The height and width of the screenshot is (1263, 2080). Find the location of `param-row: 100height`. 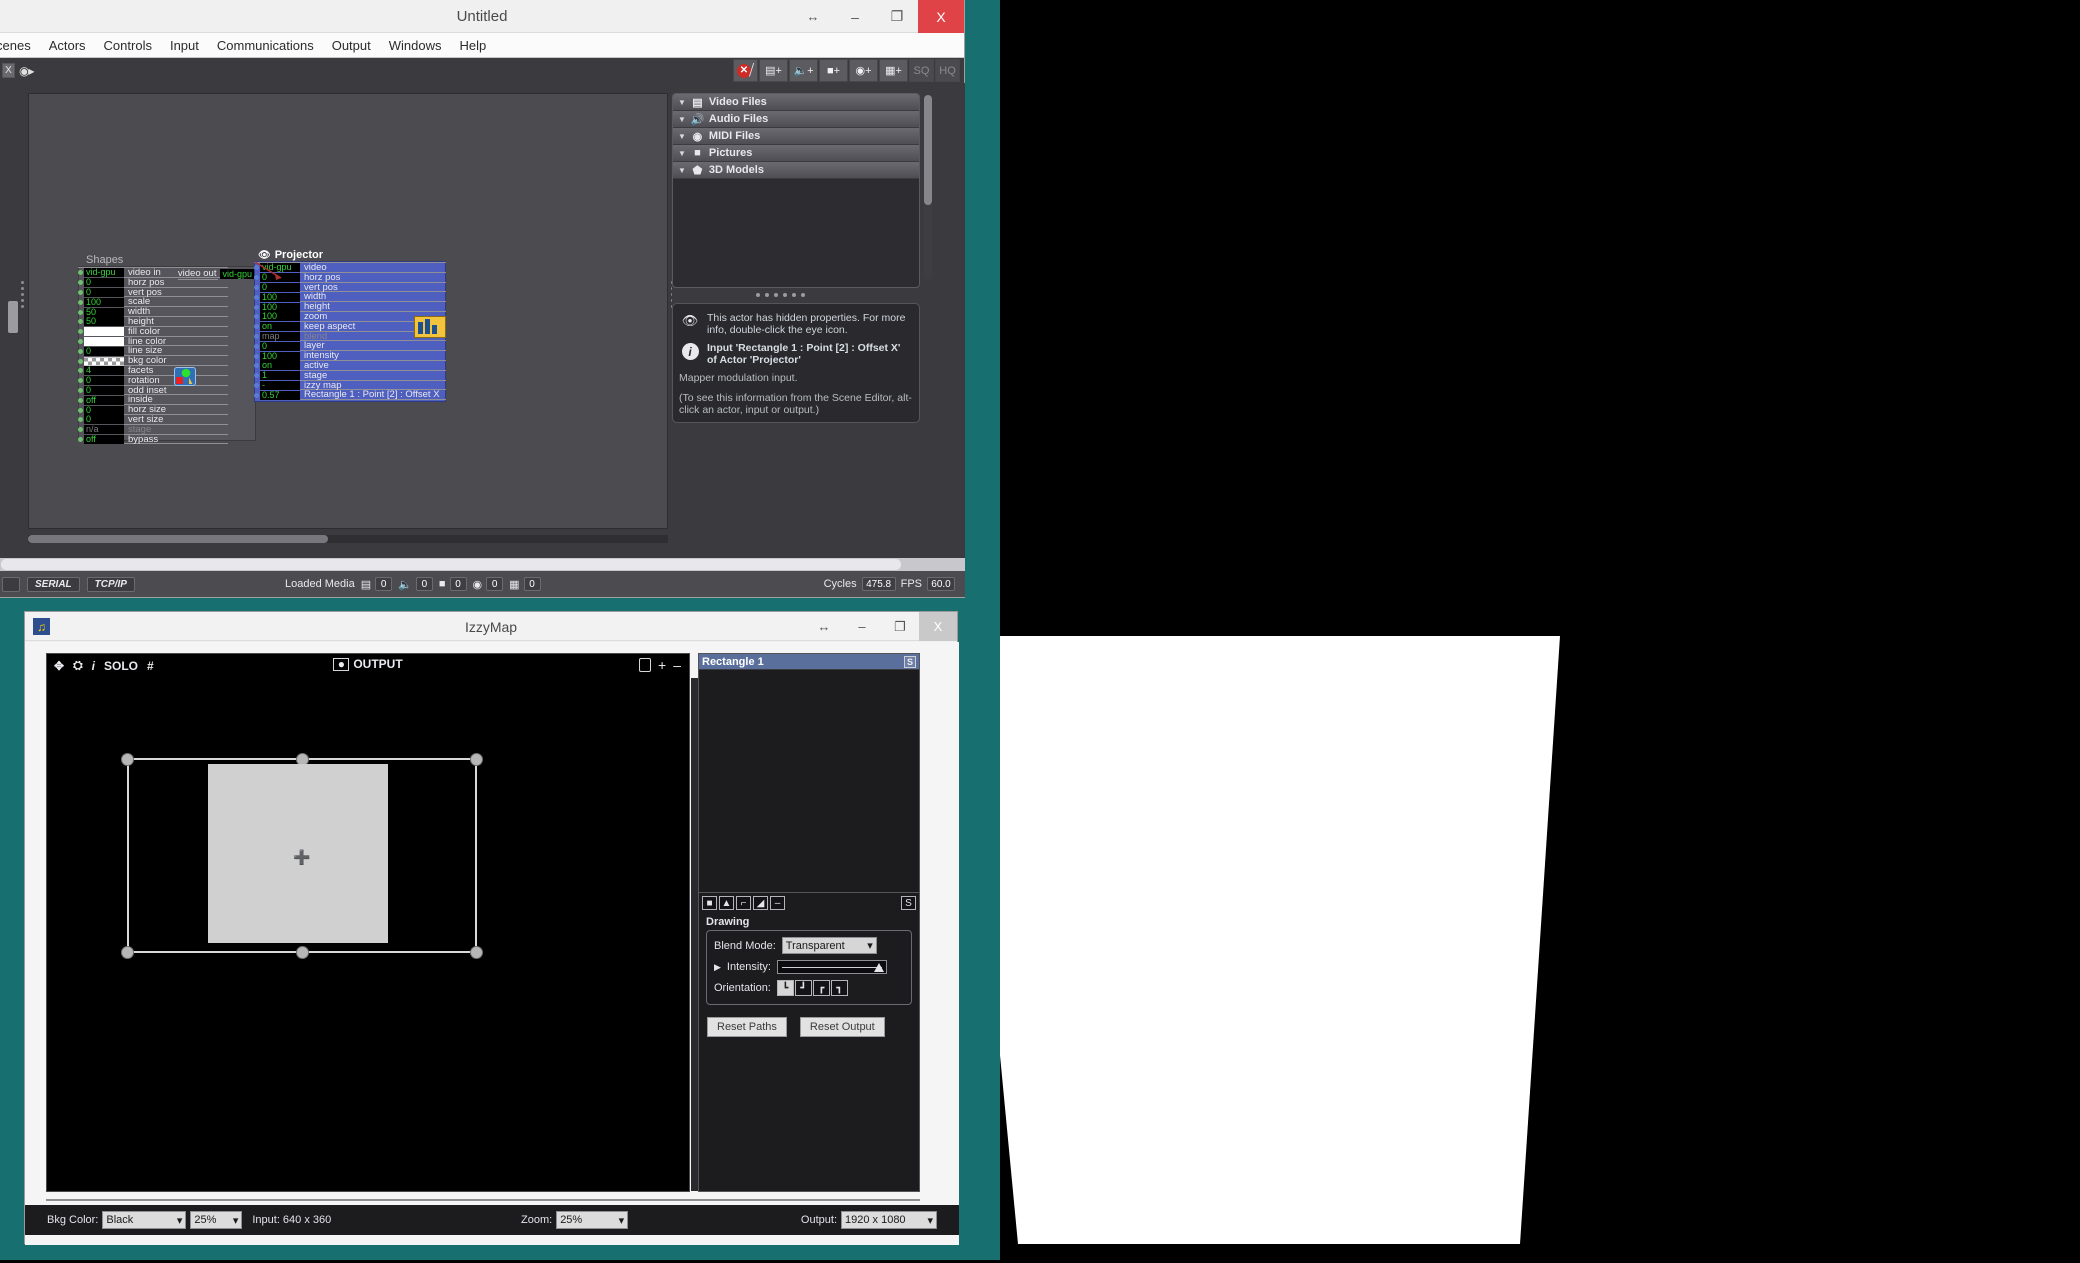

param-row: 100height is located at coordinates (350, 307).